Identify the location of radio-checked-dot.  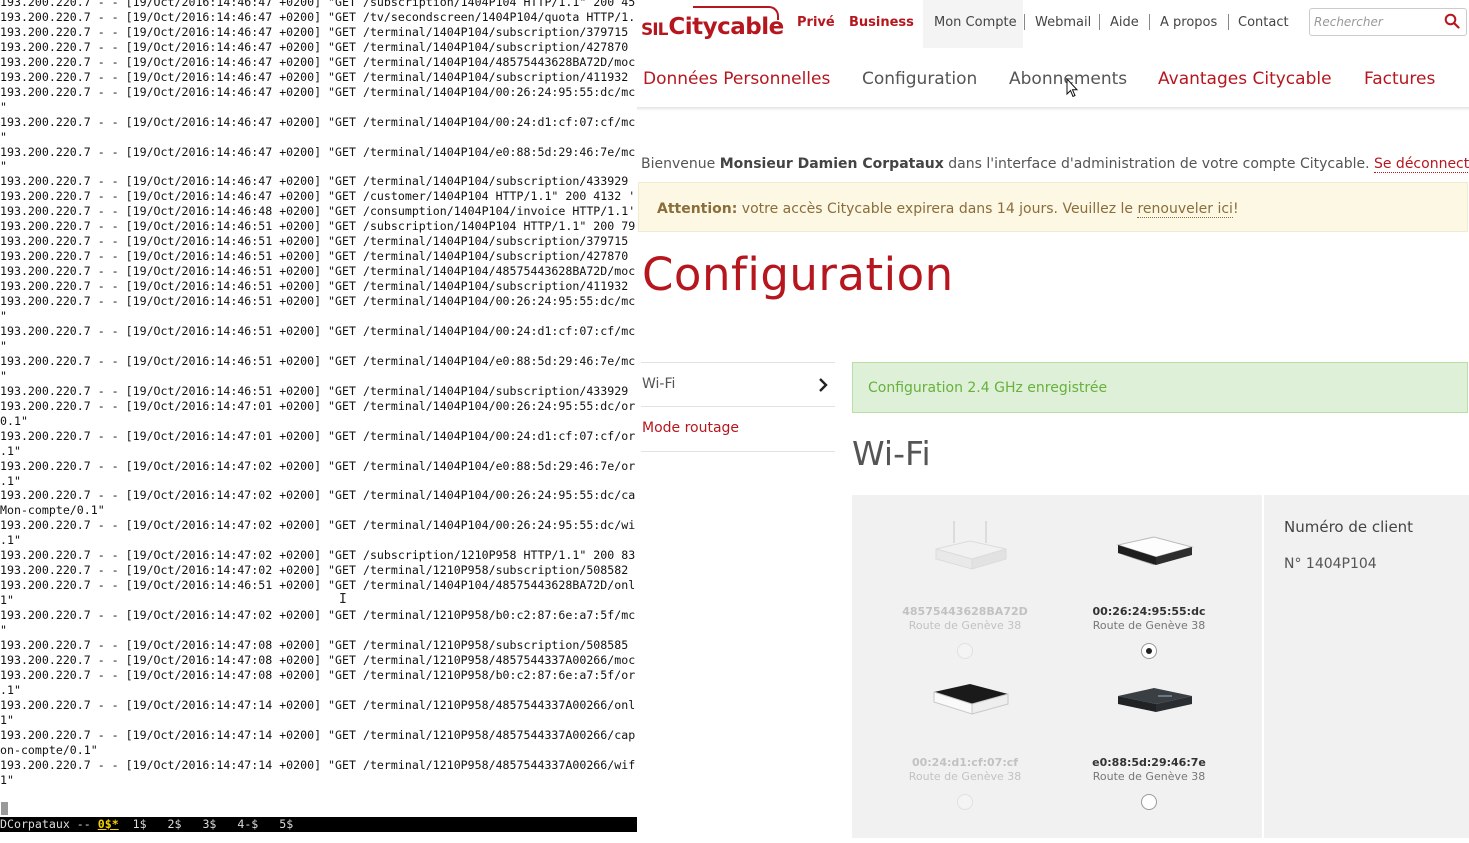
(1149, 651).